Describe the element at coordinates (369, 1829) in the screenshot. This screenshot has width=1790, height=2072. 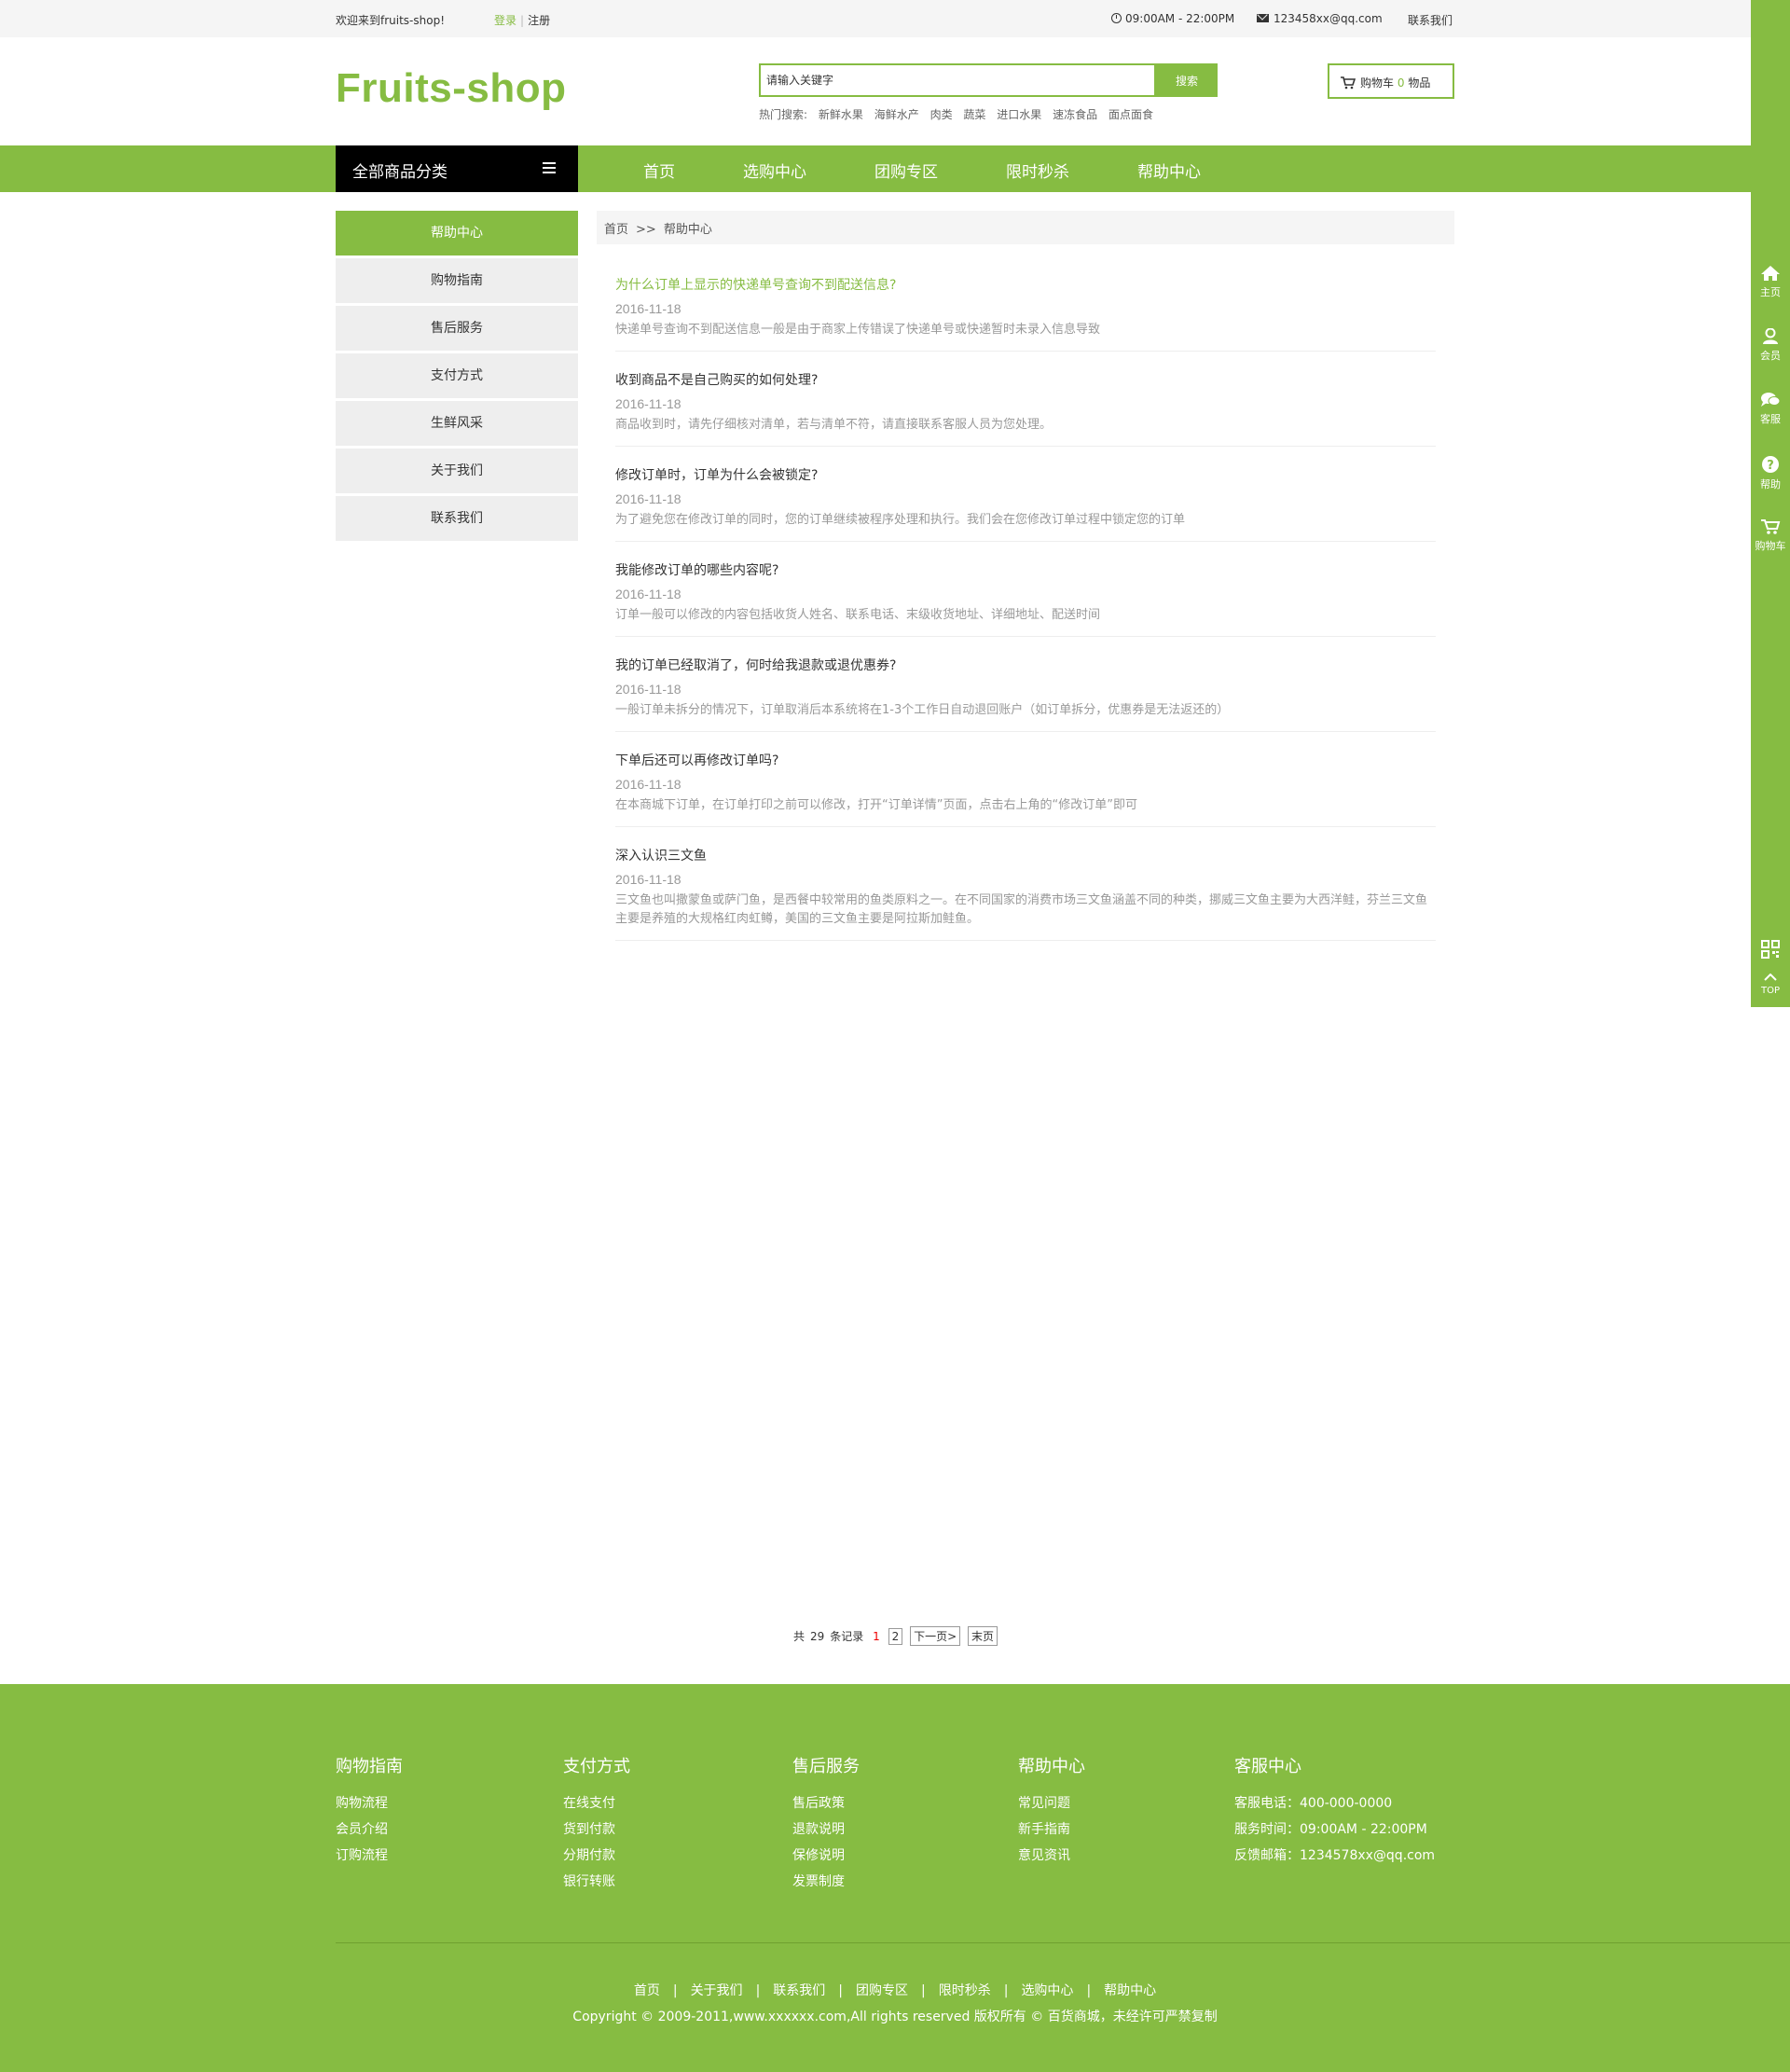
I see `footer-link: 会员介绍` at that location.